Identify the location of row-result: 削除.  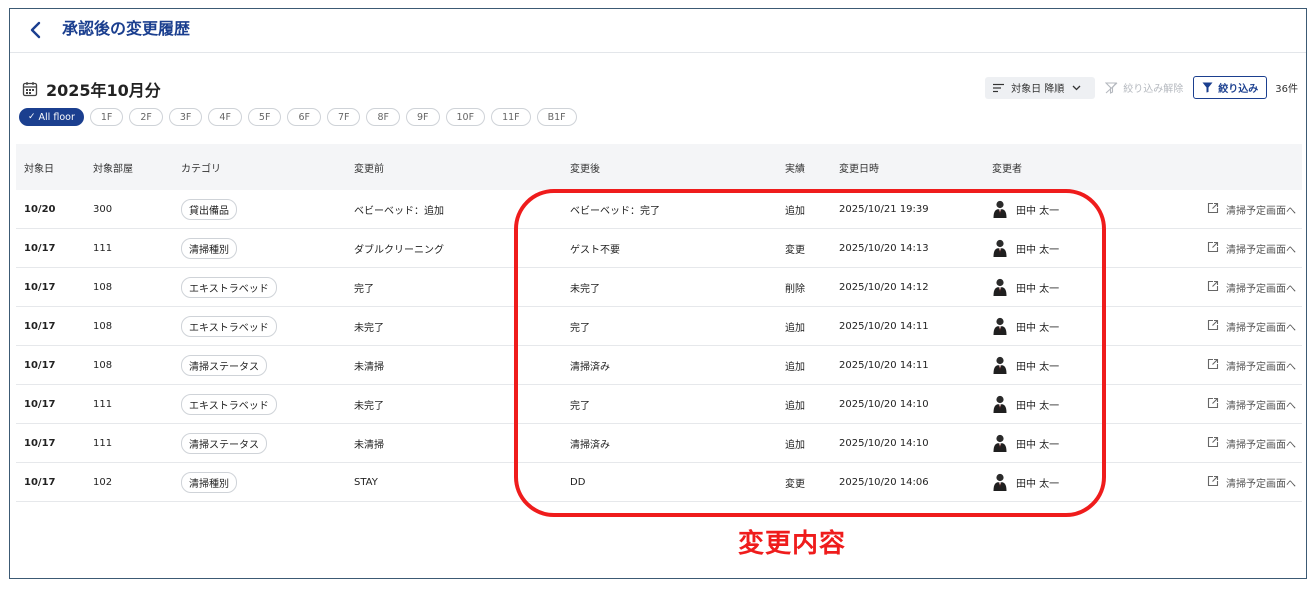
(795, 289).